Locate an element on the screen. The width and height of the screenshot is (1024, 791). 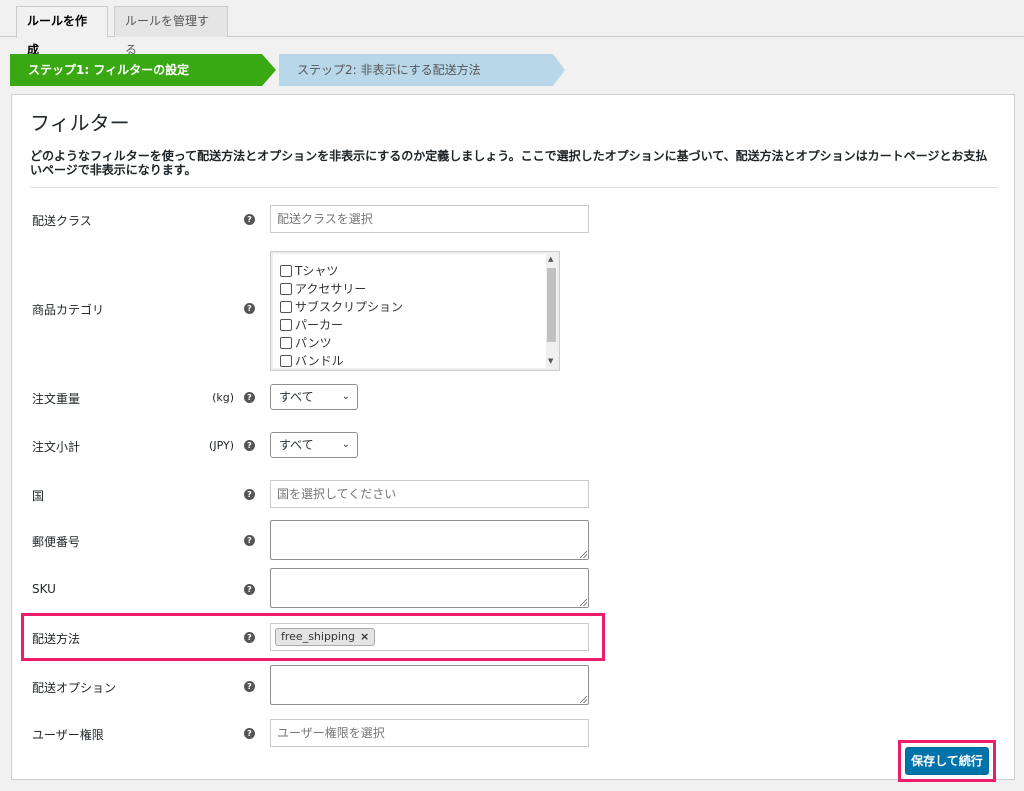
divider is located at coordinates (514, 187).